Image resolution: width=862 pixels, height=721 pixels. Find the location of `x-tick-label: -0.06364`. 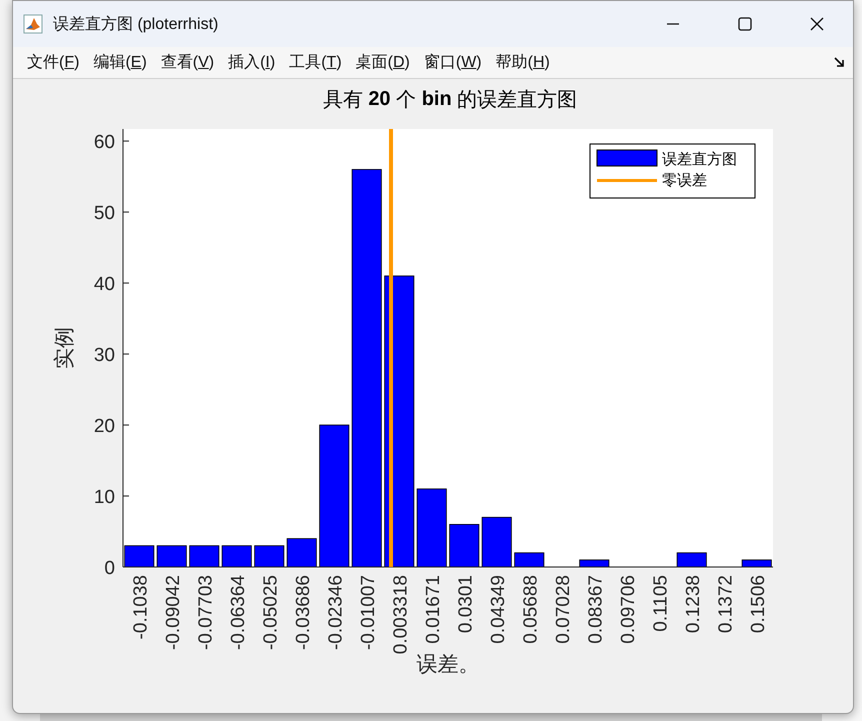

x-tick-label: -0.06364 is located at coordinates (238, 612).